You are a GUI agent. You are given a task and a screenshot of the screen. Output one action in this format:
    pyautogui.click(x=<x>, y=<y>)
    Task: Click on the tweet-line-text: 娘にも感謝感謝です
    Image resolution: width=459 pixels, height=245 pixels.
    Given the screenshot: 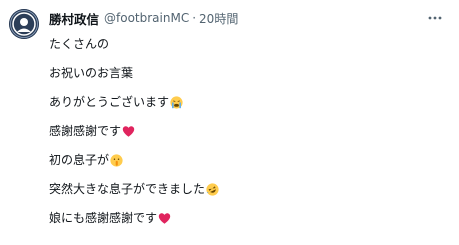 What is the action you would take?
    pyautogui.click(x=103, y=218)
    